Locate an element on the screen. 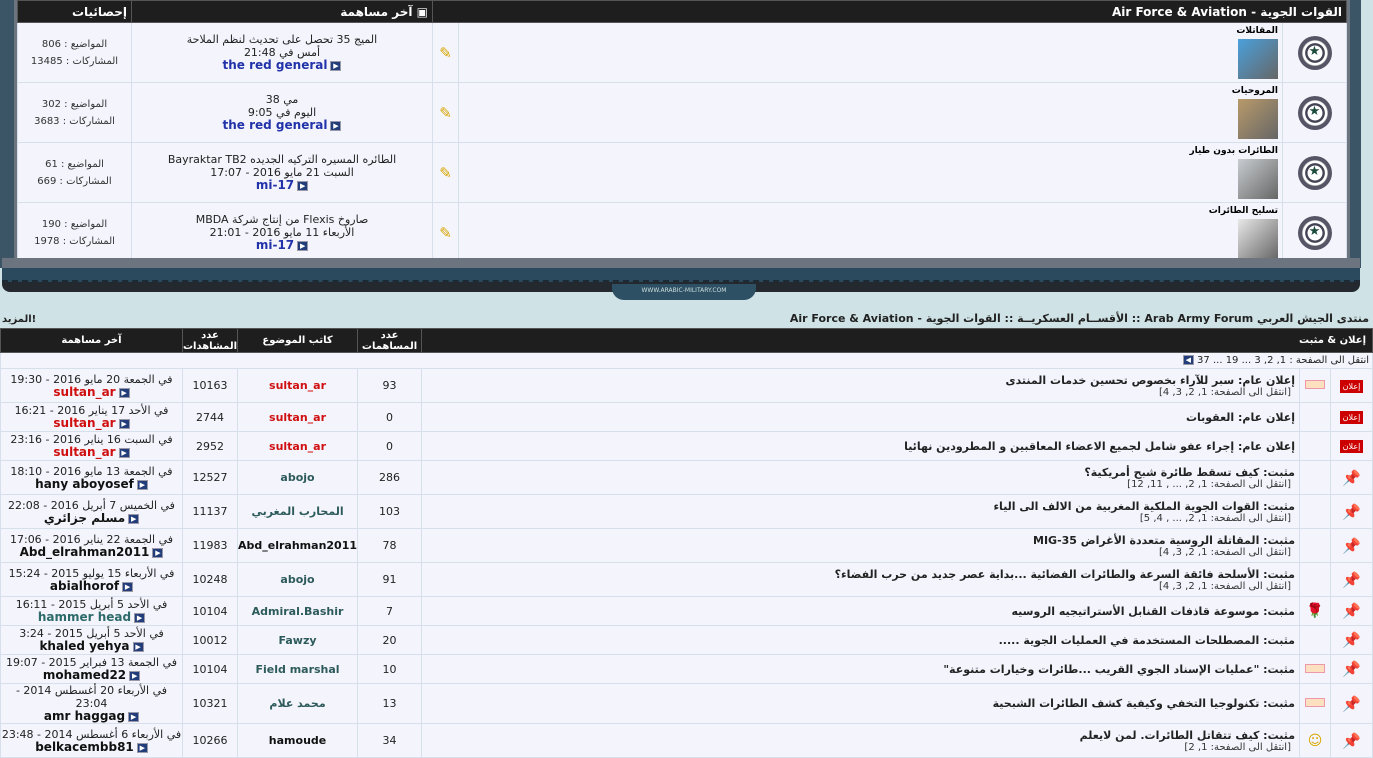  topic-author-link: المحارب المغربي is located at coordinates (298, 511).